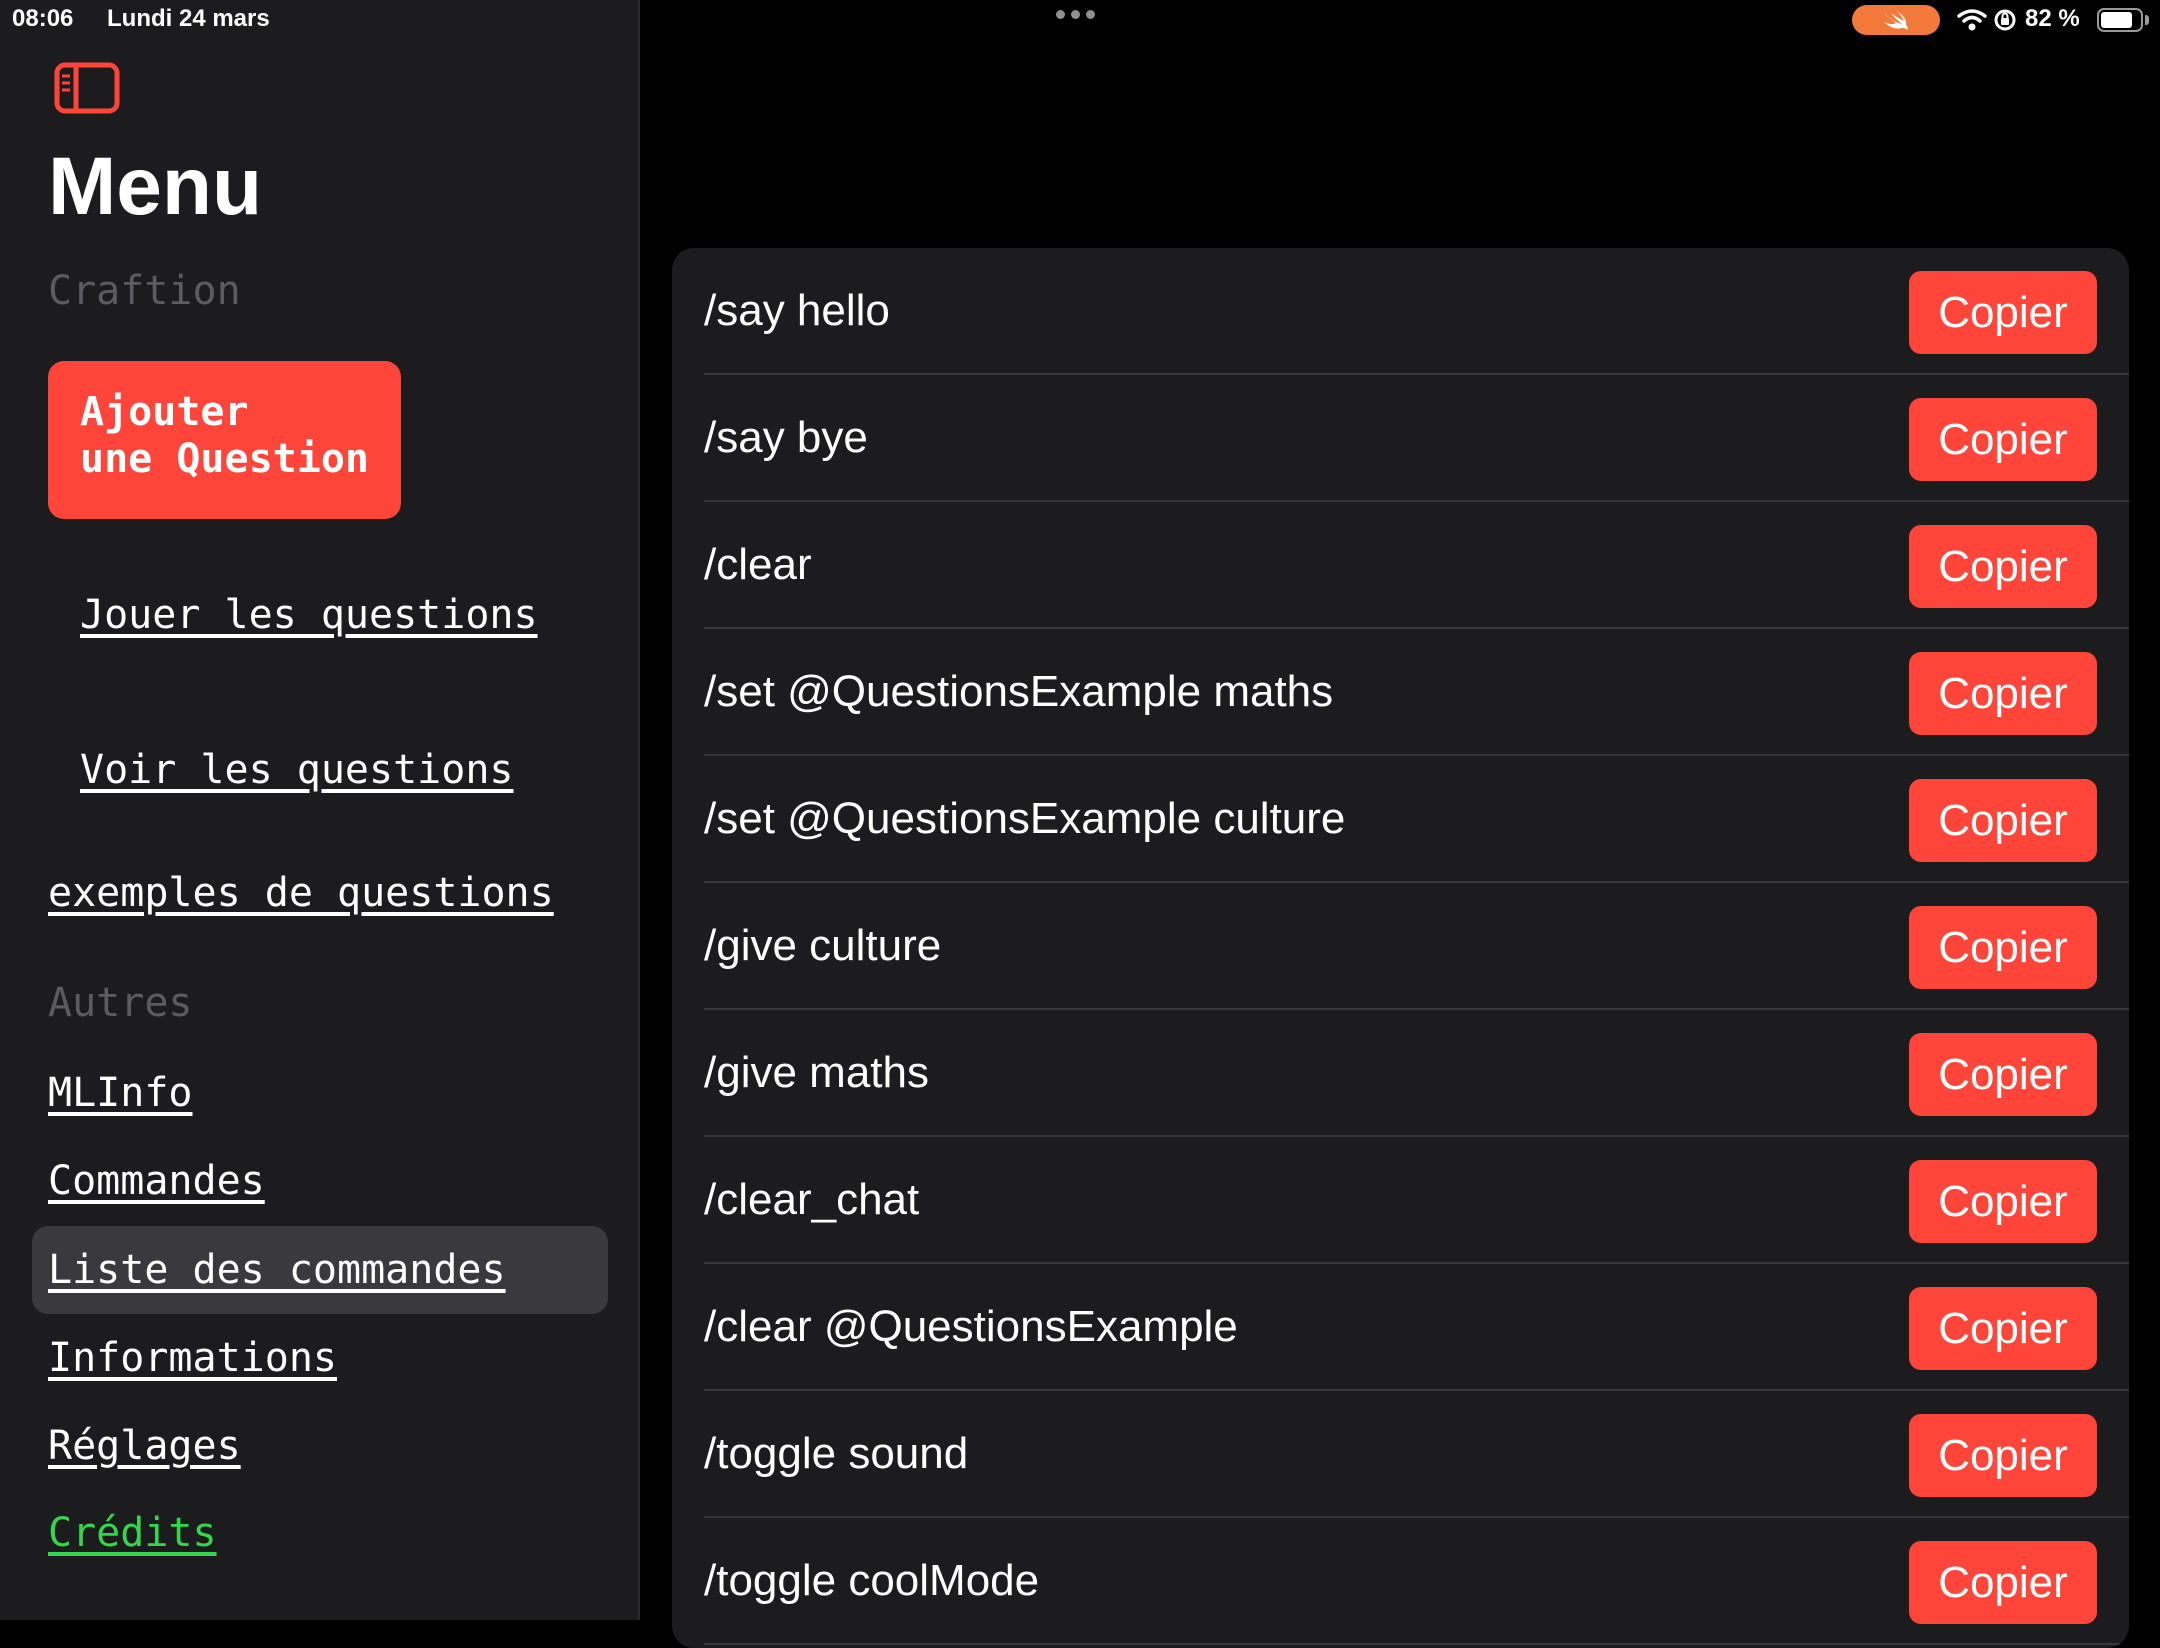 Image resolution: width=2160 pixels, height=1648 pixels. Describe the element at coordinates (786, 437) in the screenshot. I see `command-text: /say bye` at that location.